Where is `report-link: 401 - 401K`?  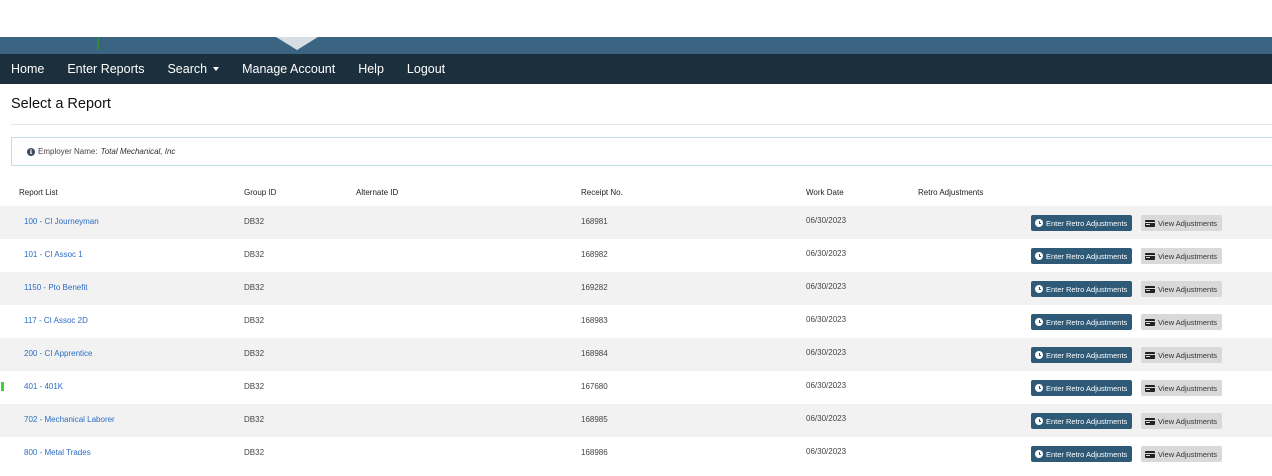 report-link: 401 - 401K is located at coordinates (43, 386).